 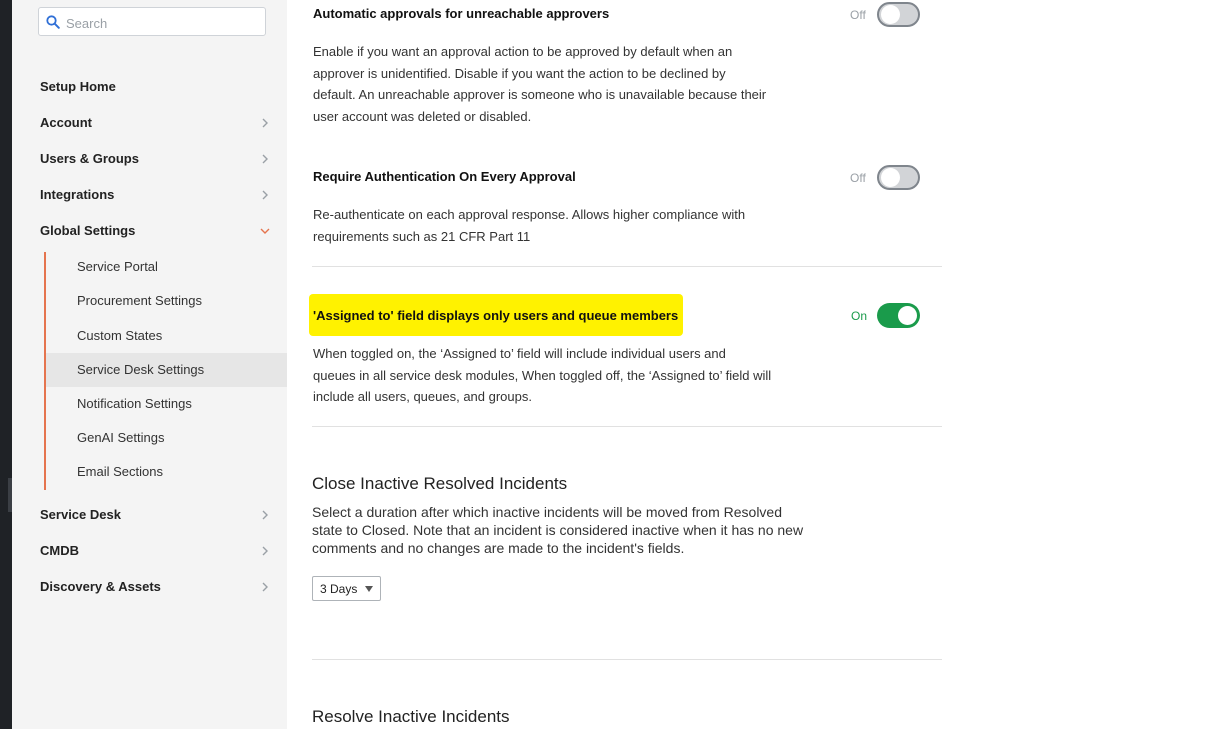 I want to click on sidebar-item-users-groups: Users & Groups, so click(x=149, y=160).